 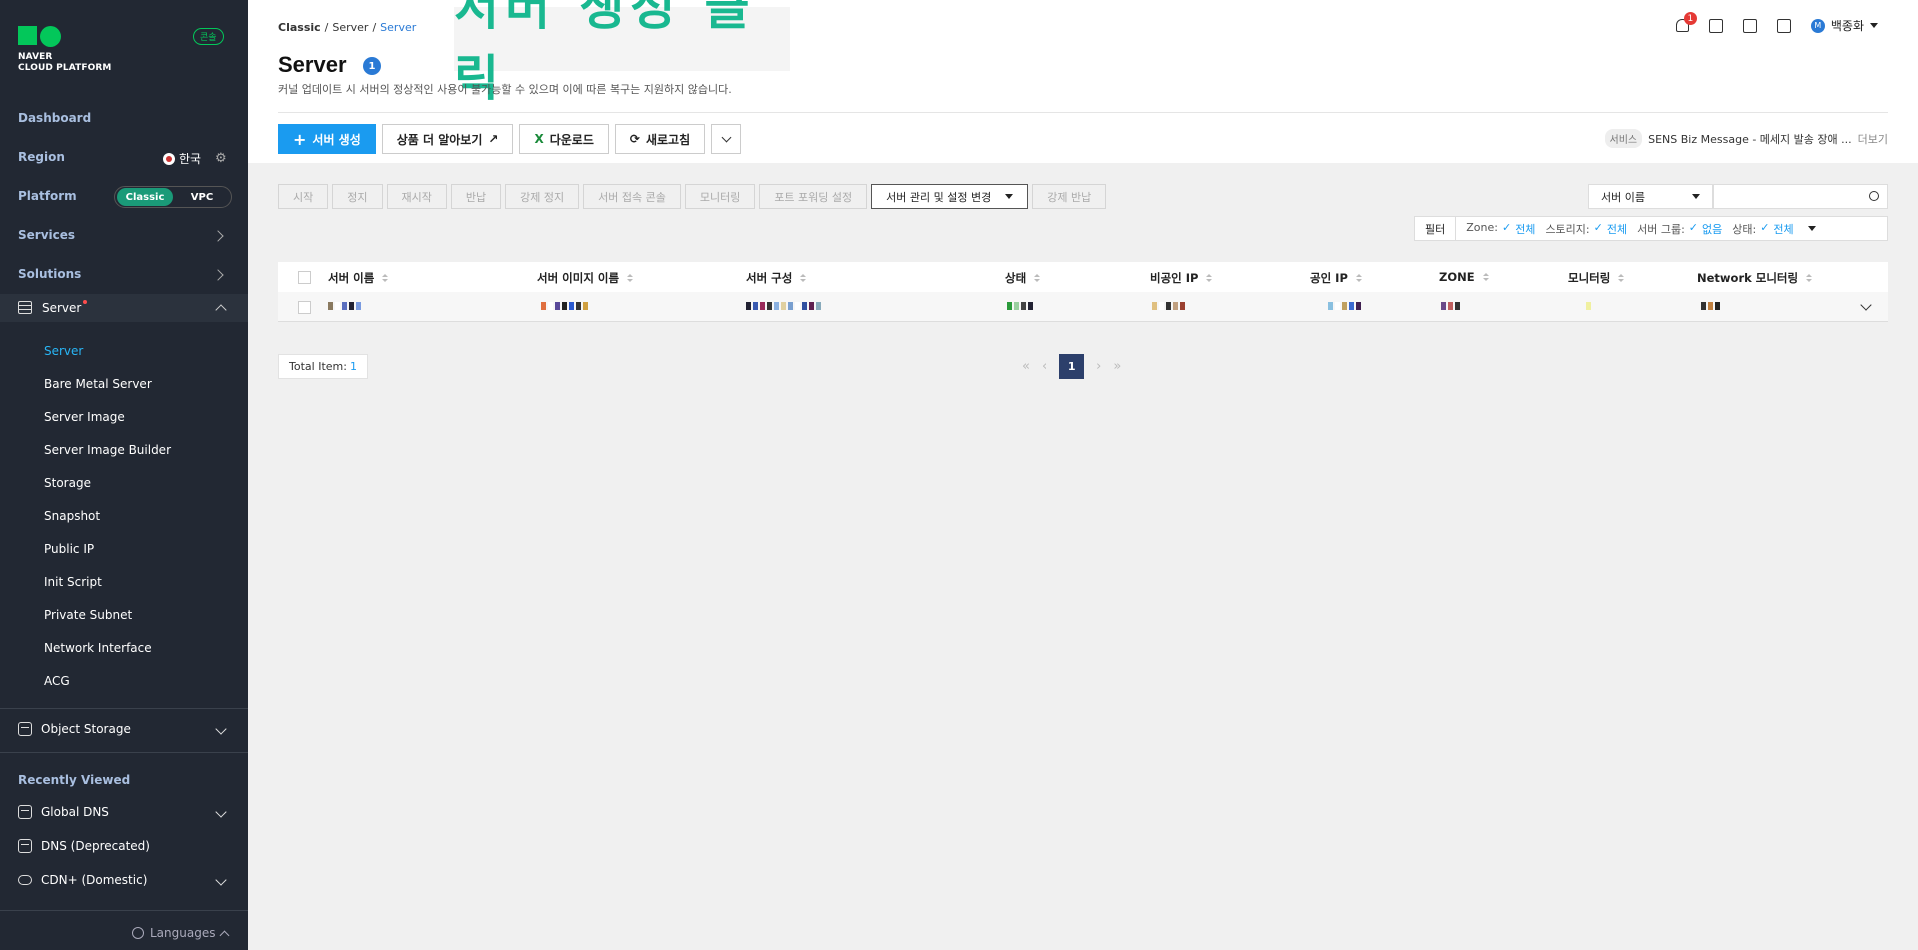 I want to click on filter-storage-value: 전체, so click(x=1617, y=229).